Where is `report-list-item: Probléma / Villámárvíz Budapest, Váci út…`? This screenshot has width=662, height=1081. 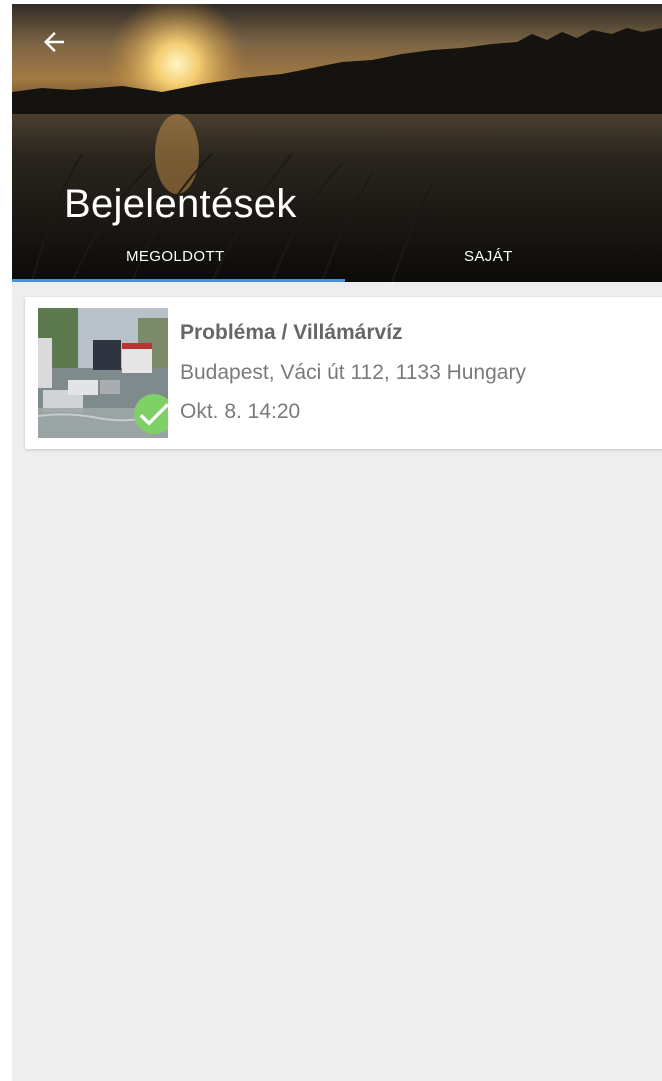
report-list-item: Probléma / Villámárvíz Budapest, Váci út… is located at coordinates (343, 373).